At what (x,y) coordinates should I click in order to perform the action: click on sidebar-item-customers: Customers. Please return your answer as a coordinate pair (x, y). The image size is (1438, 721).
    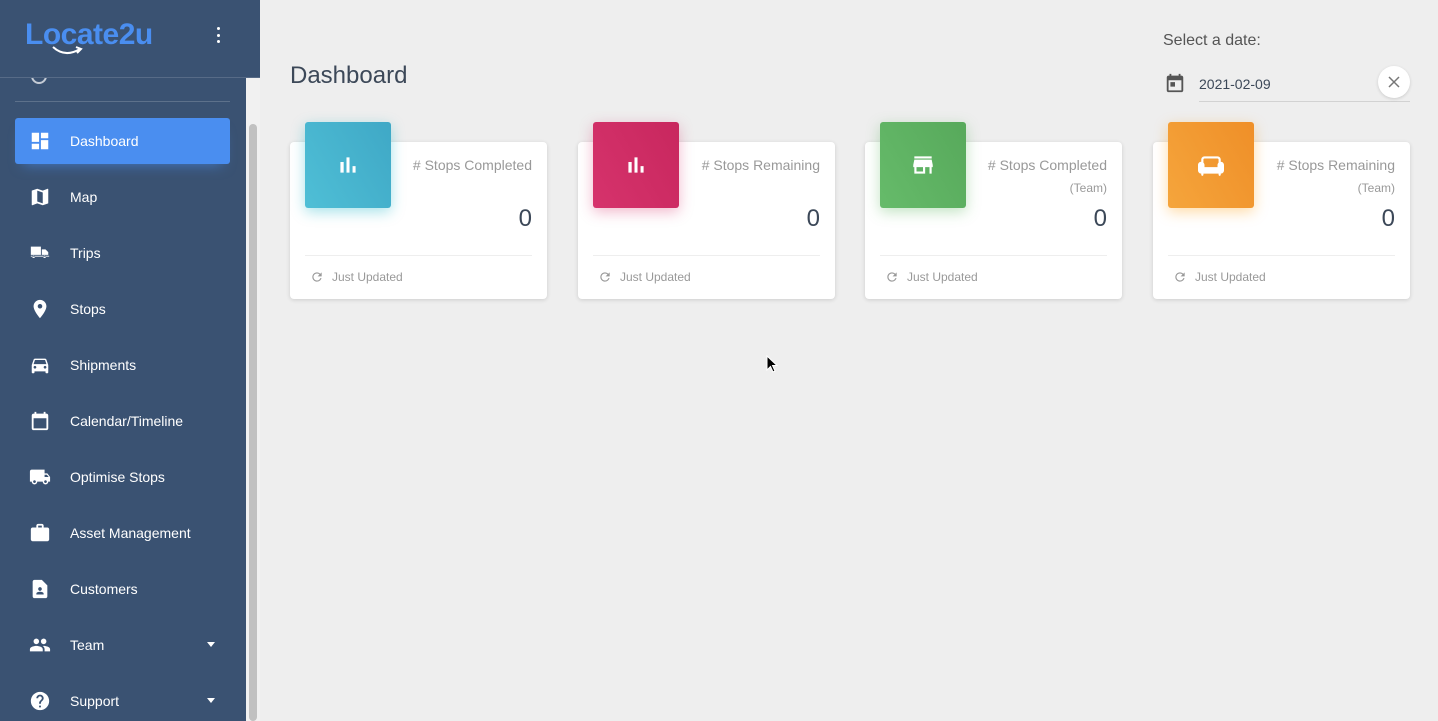
    Looking at the image, I should click on (122, 589).